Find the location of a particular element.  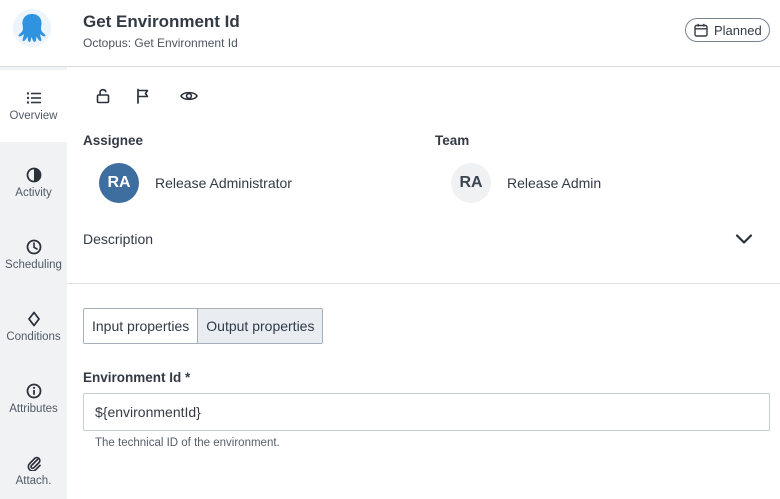

chevron-down-icon is located at coordinates (744, 239).